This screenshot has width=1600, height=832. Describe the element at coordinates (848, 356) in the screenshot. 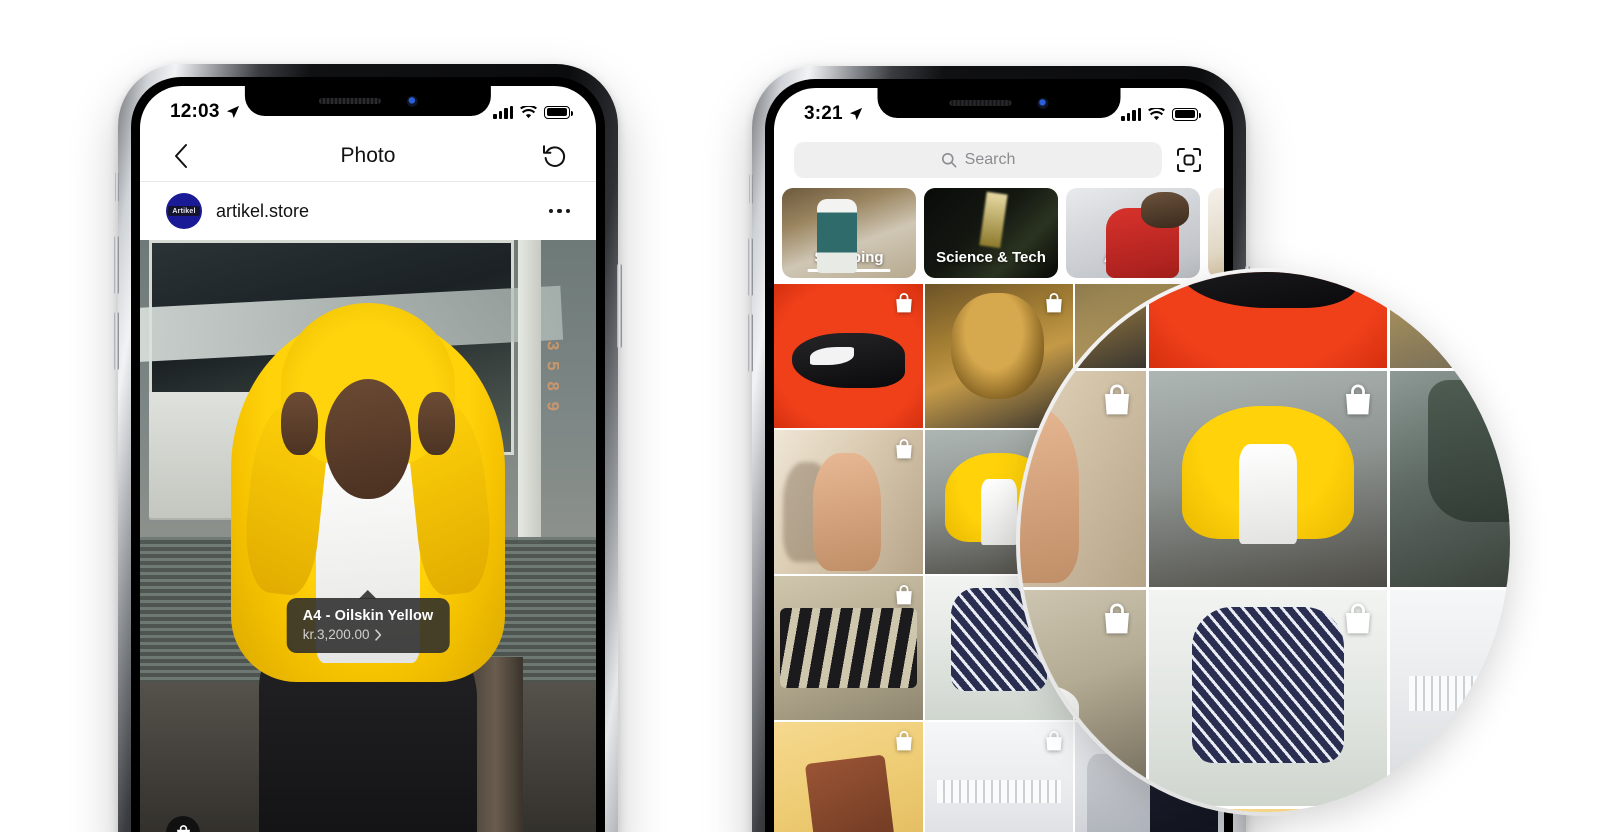

I see `grid-tile-black-nike-sneakers` at that location.